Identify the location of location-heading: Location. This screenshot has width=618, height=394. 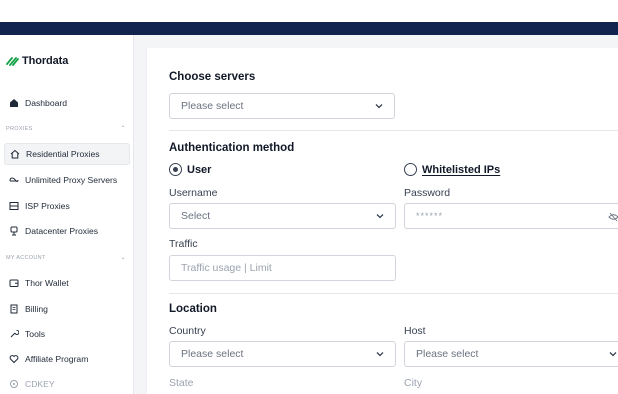
(193, 309).